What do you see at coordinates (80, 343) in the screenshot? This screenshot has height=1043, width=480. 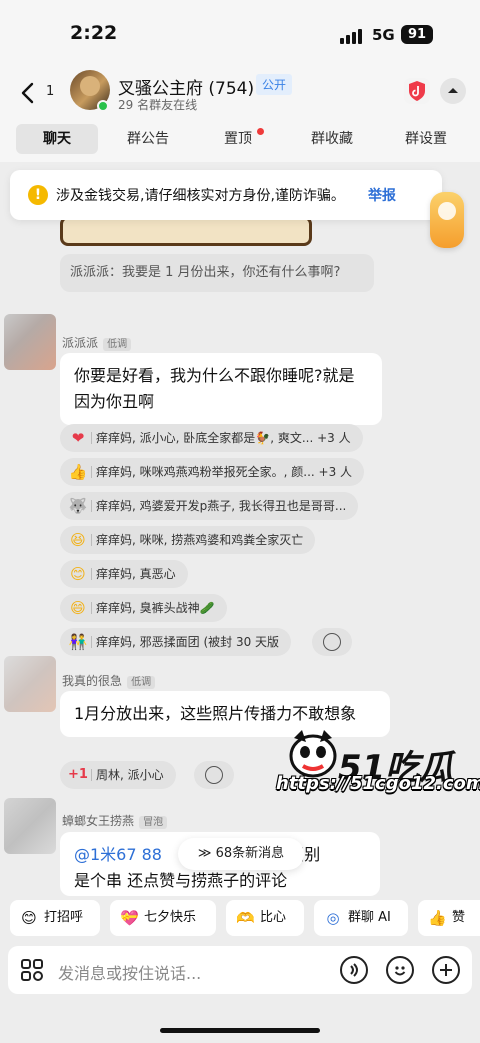 I see `sender-name: 派派派` at bounding box center [80, 343].